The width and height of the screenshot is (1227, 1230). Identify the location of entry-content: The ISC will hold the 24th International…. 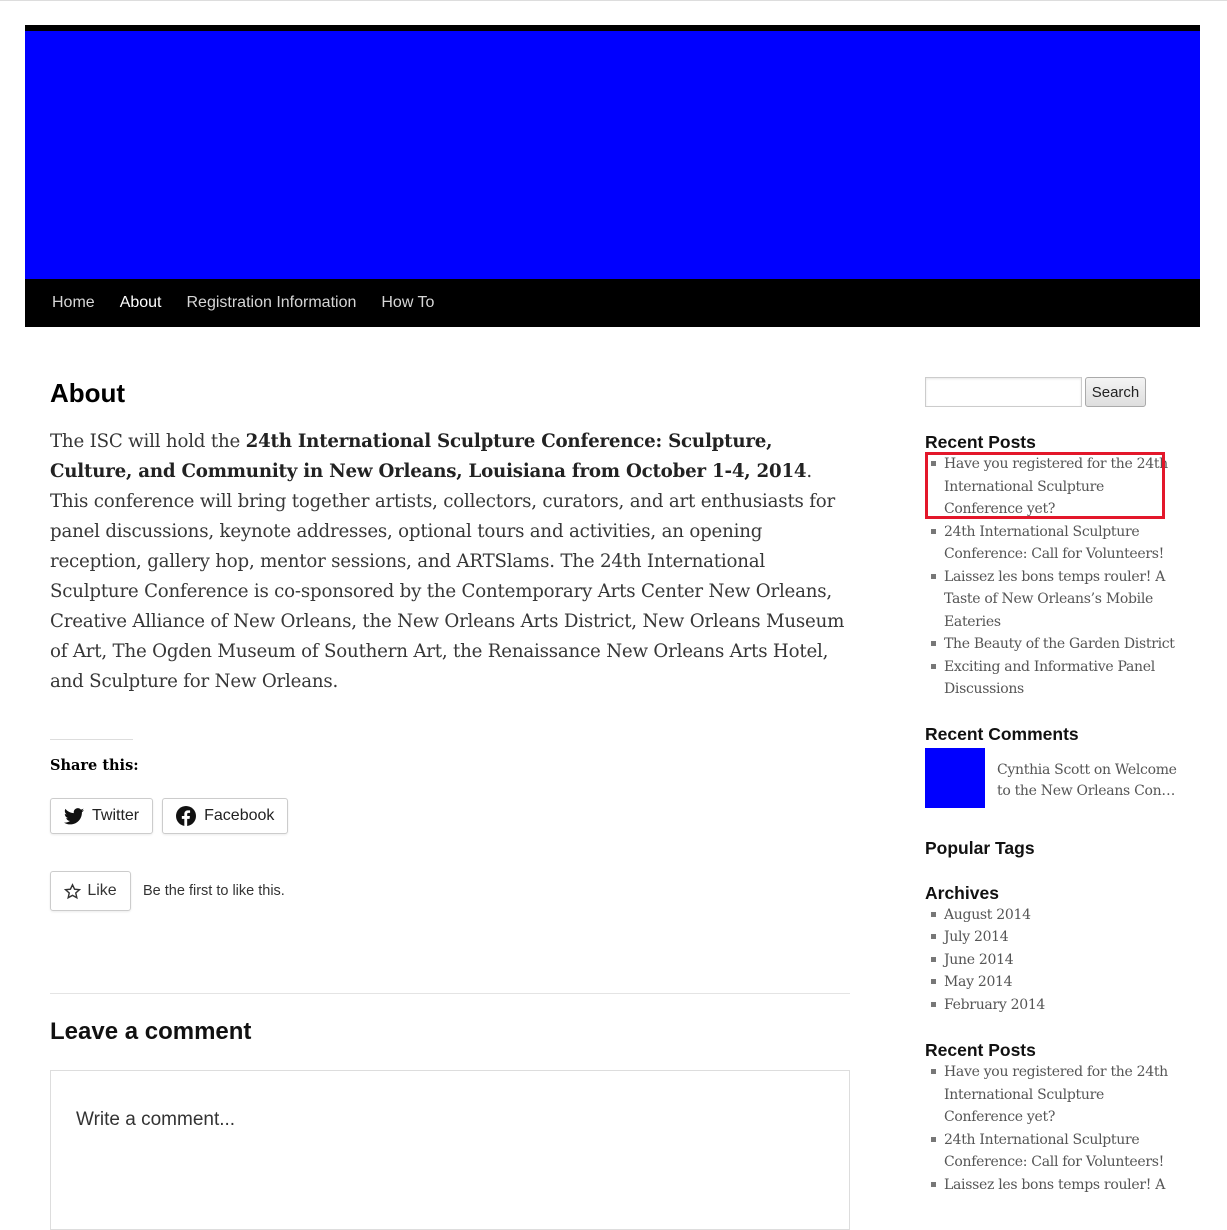
(450, 562).